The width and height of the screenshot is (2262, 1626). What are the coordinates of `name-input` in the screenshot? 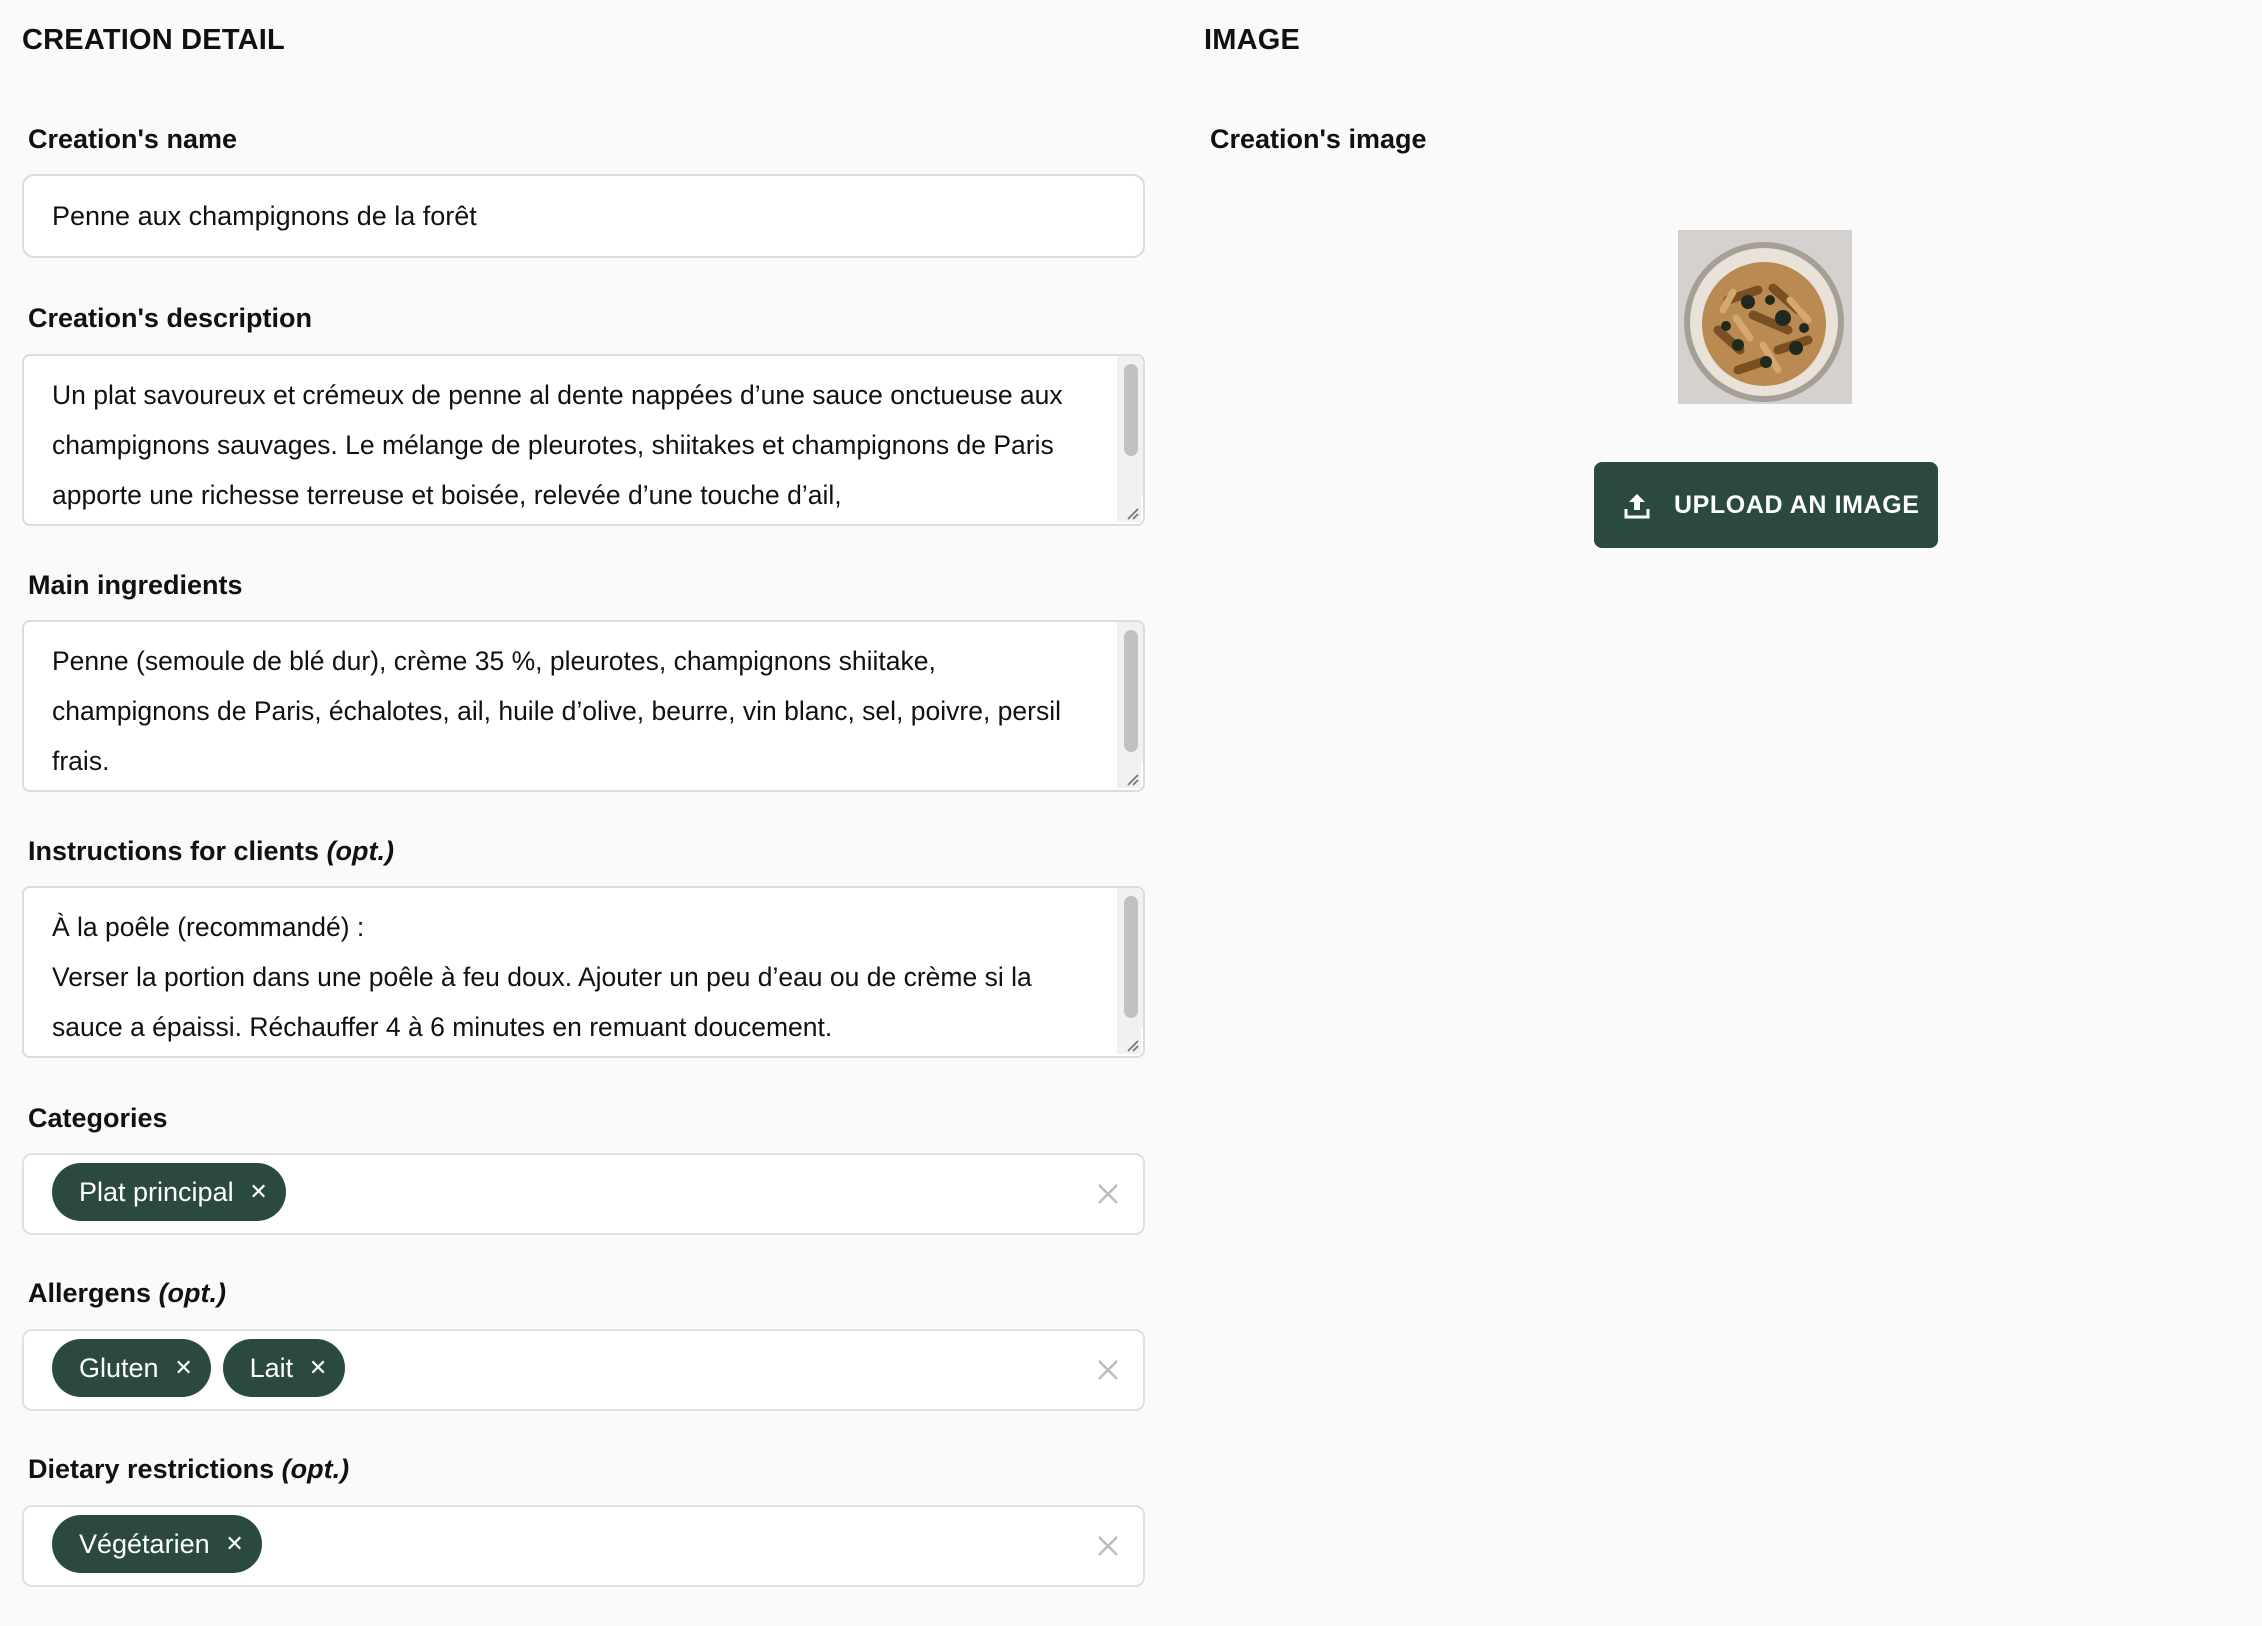 It's located at (583, 216).